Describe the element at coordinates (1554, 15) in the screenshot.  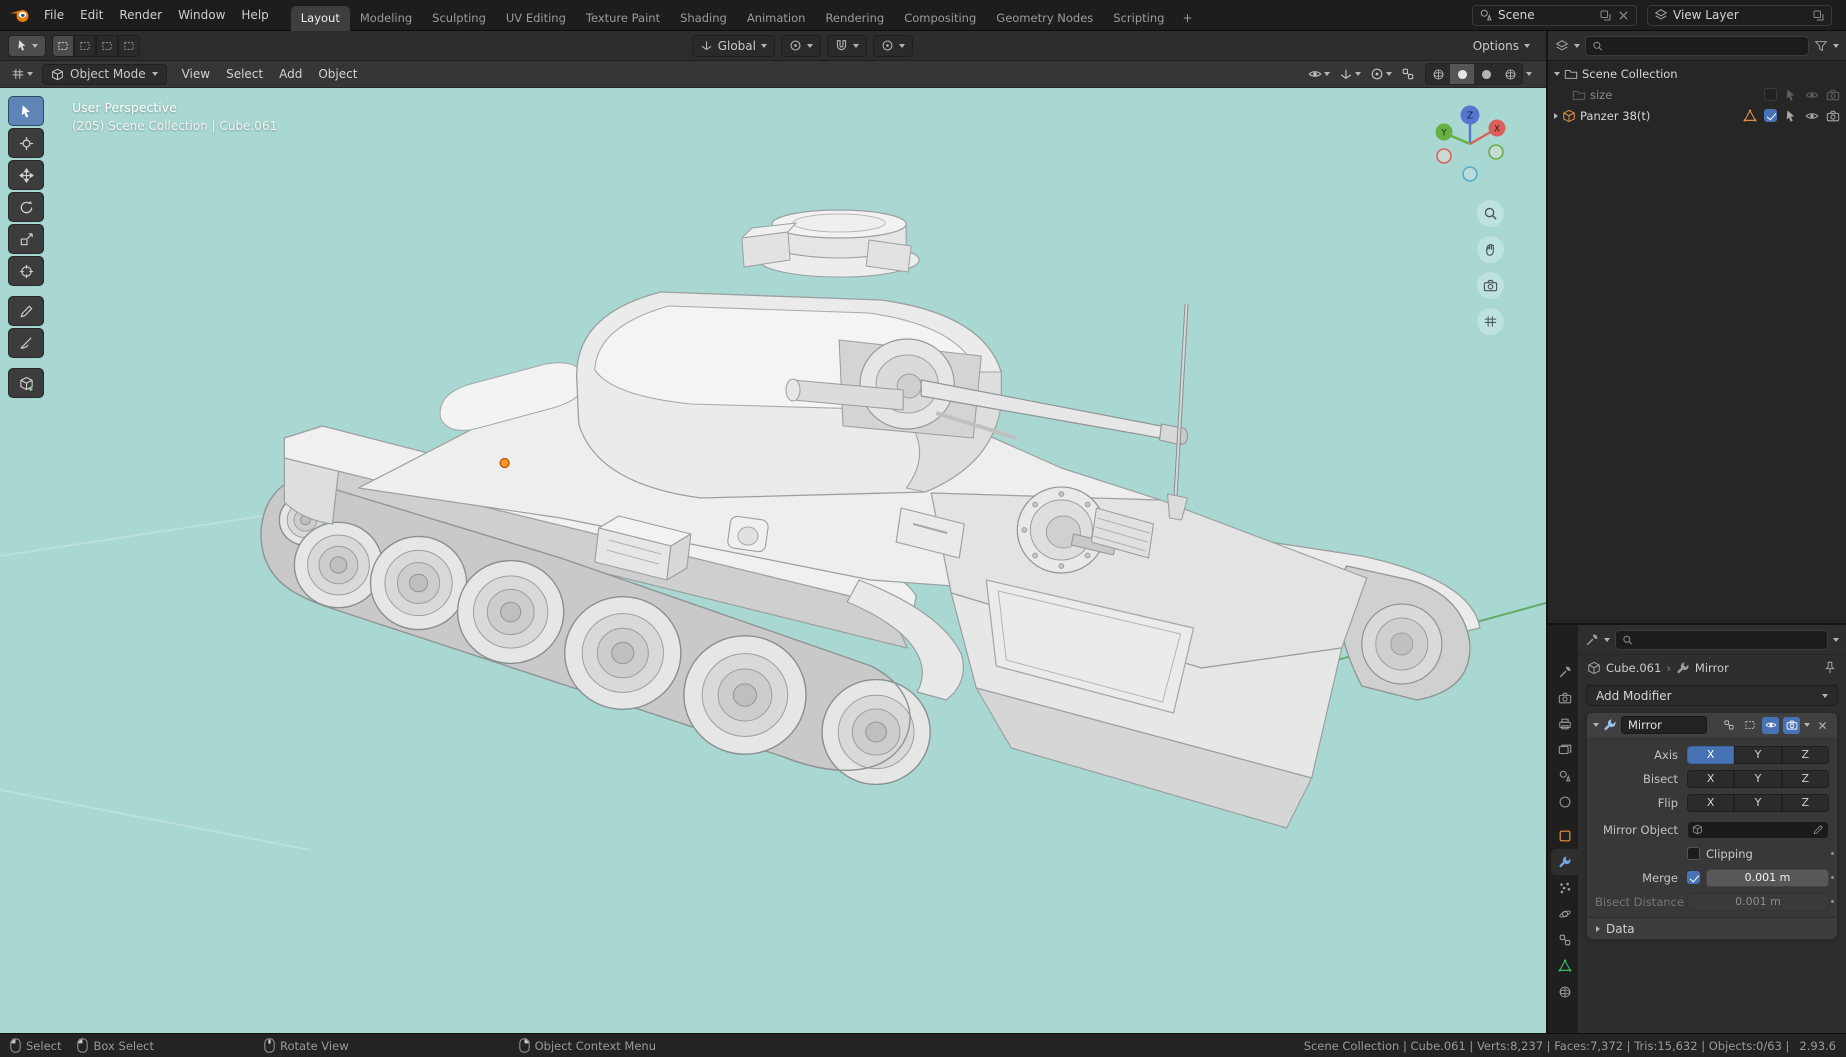
I see `scene-selector: Scene` at that location.